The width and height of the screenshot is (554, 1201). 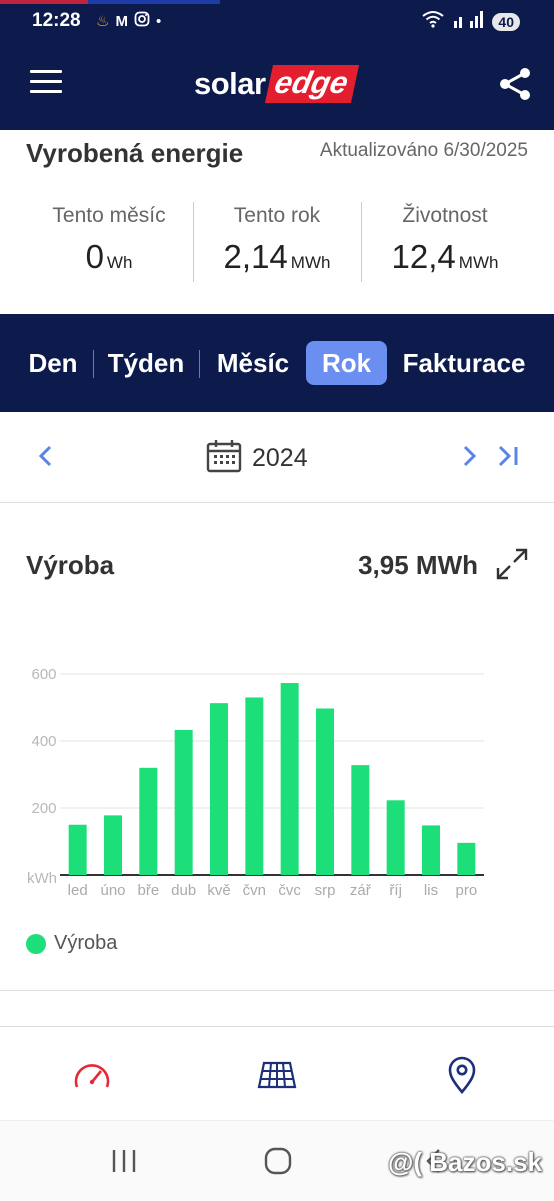 What do you see at coordinates (53, 363) in the screenshot?
I see `tab-day: Den` at bounding box center [53, 363].